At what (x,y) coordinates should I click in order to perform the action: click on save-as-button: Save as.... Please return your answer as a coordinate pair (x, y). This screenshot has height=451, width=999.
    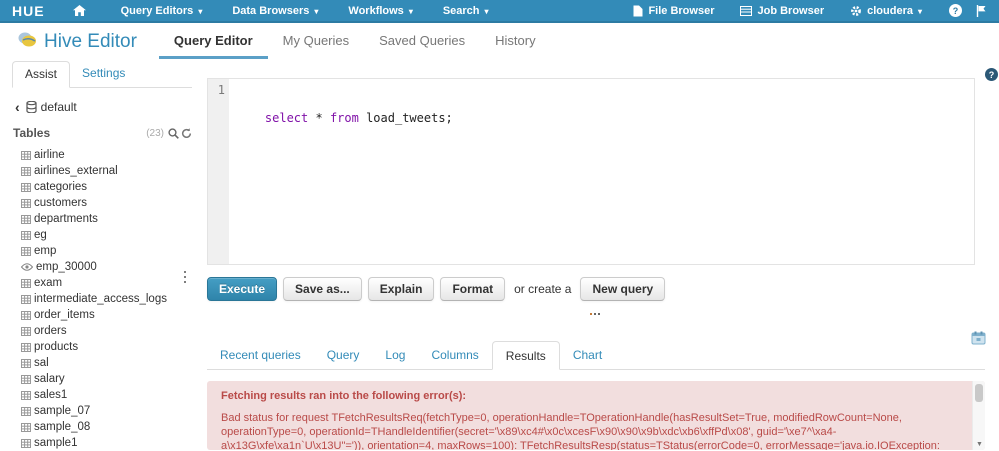
    Looking at the image, I should click on (322, 289).